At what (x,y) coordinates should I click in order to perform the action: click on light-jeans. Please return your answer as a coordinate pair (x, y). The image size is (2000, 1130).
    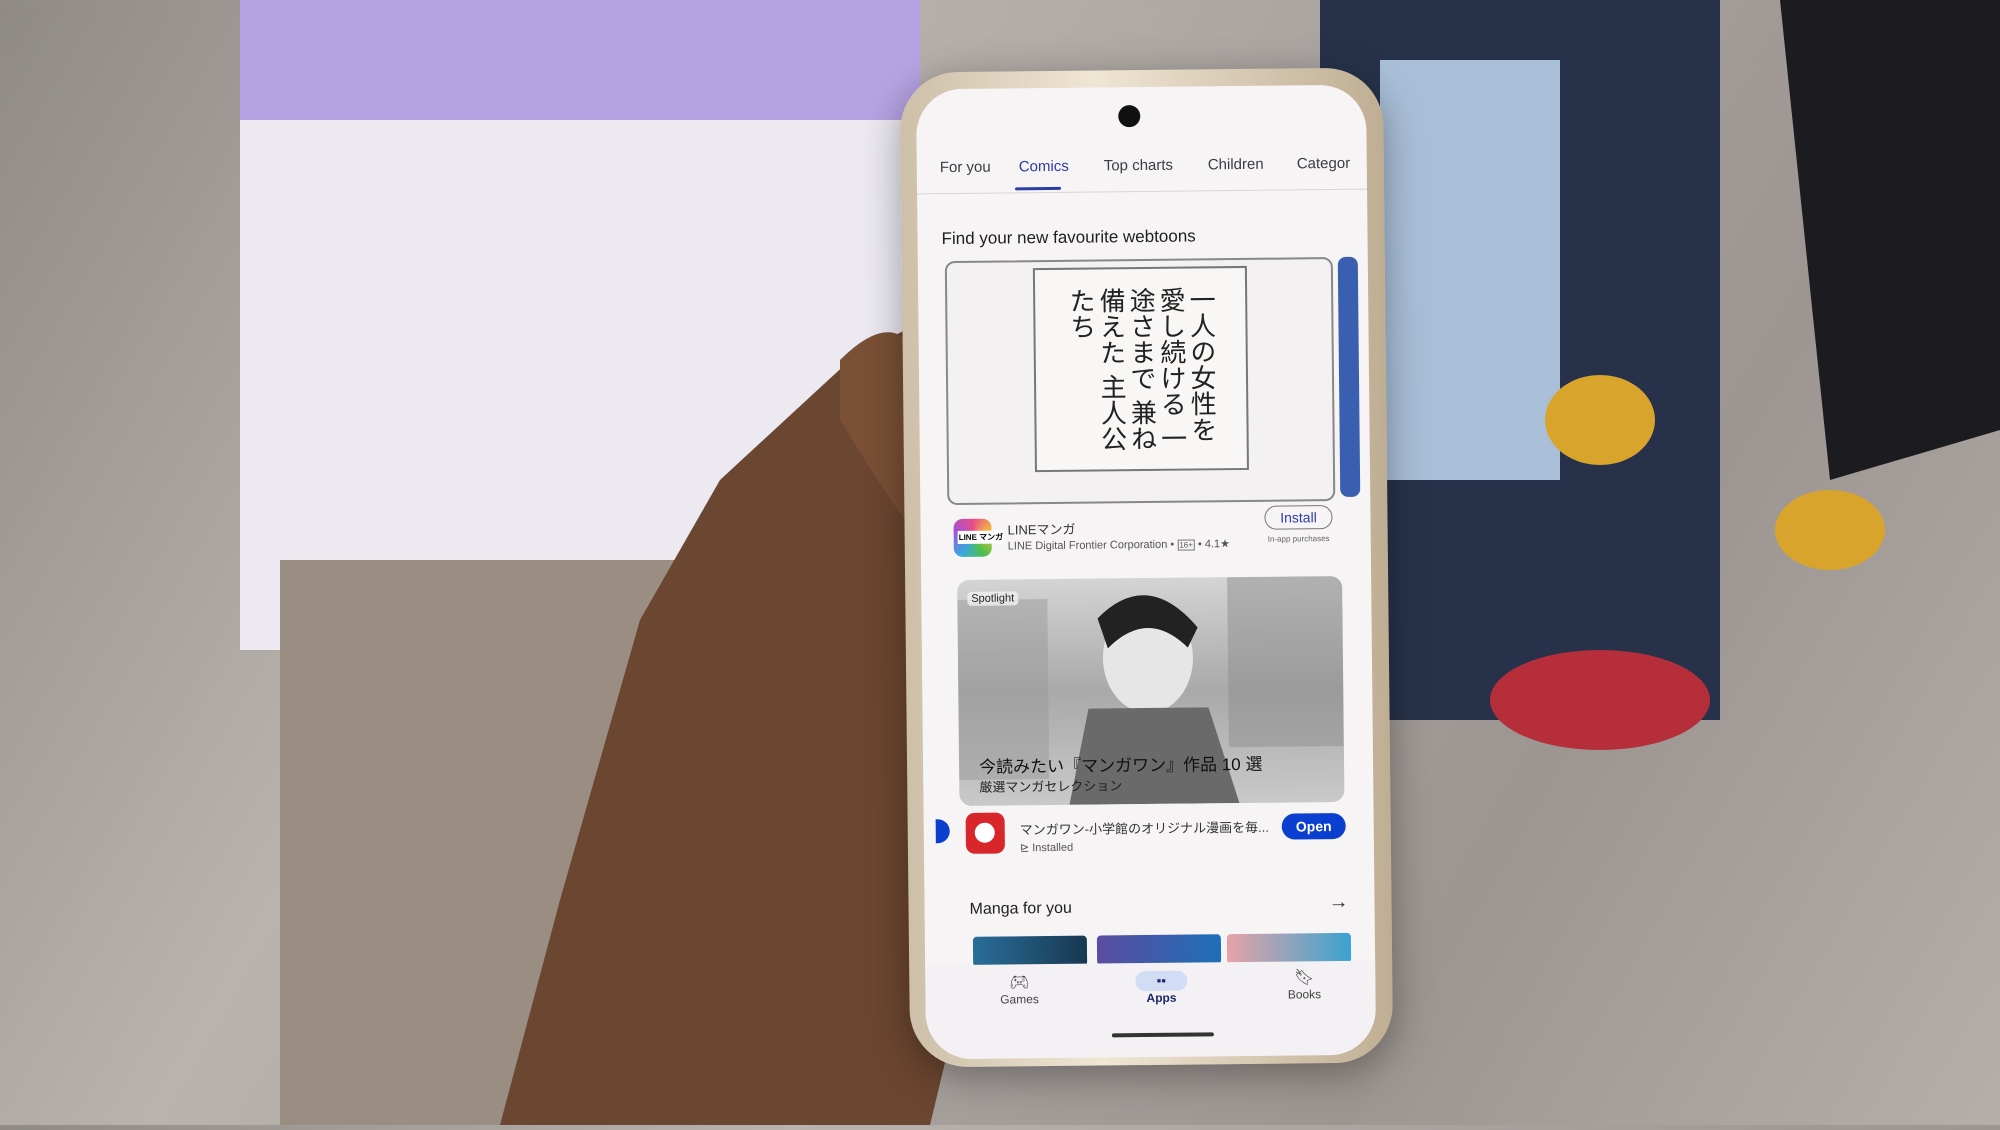
    Looking at the image, I should click on (1470, 270).